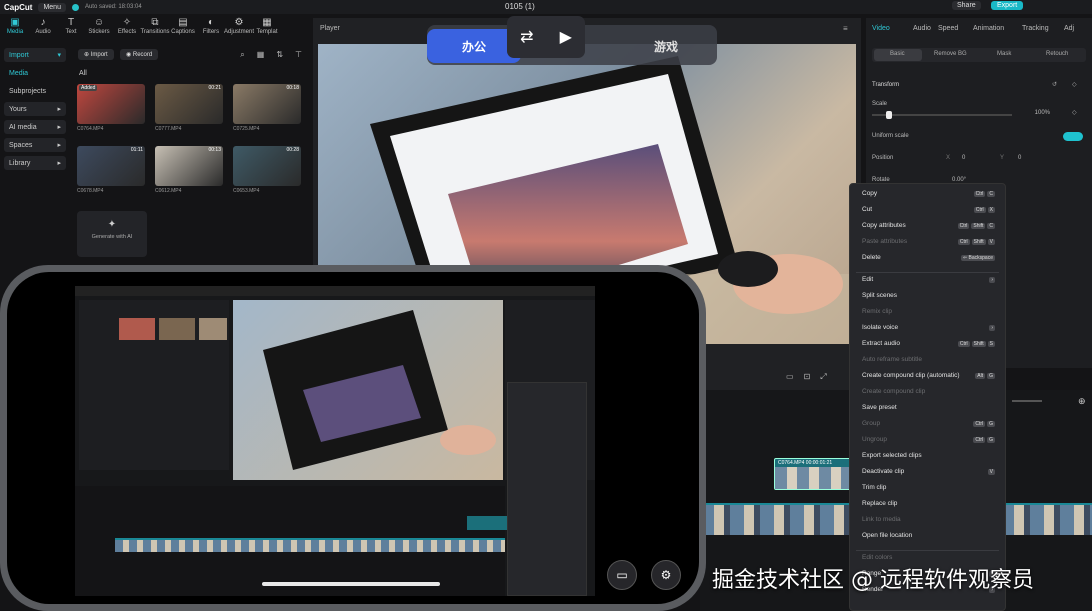  Describe the element at coordinates (183, 28) in the screenshot. I see `tool-captions: ▤ Captions` at that location.